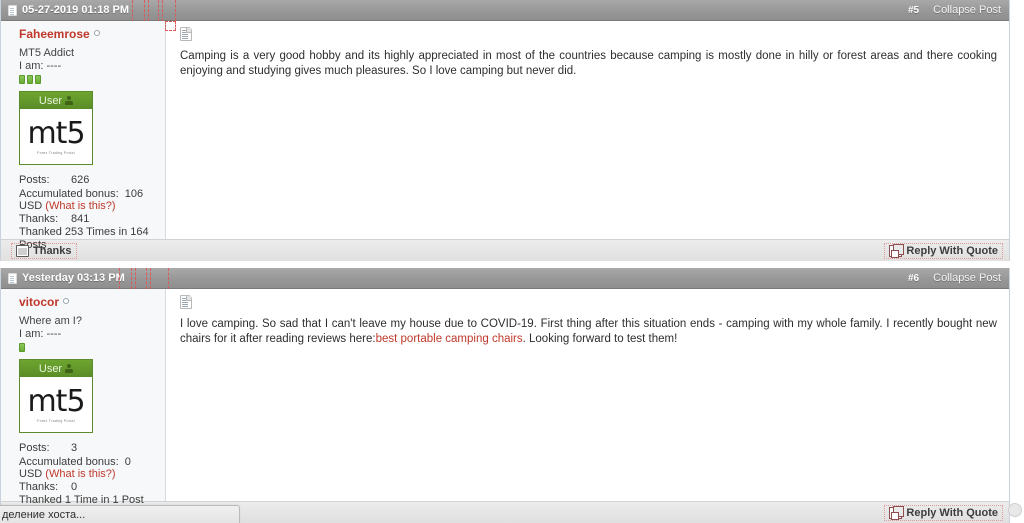 Image resolution: width=1024 pixels, height=523 pixels. Describe the element at coordinates (74, 448) in the screenshot. I see `stat-posts-value: 3` at that location.